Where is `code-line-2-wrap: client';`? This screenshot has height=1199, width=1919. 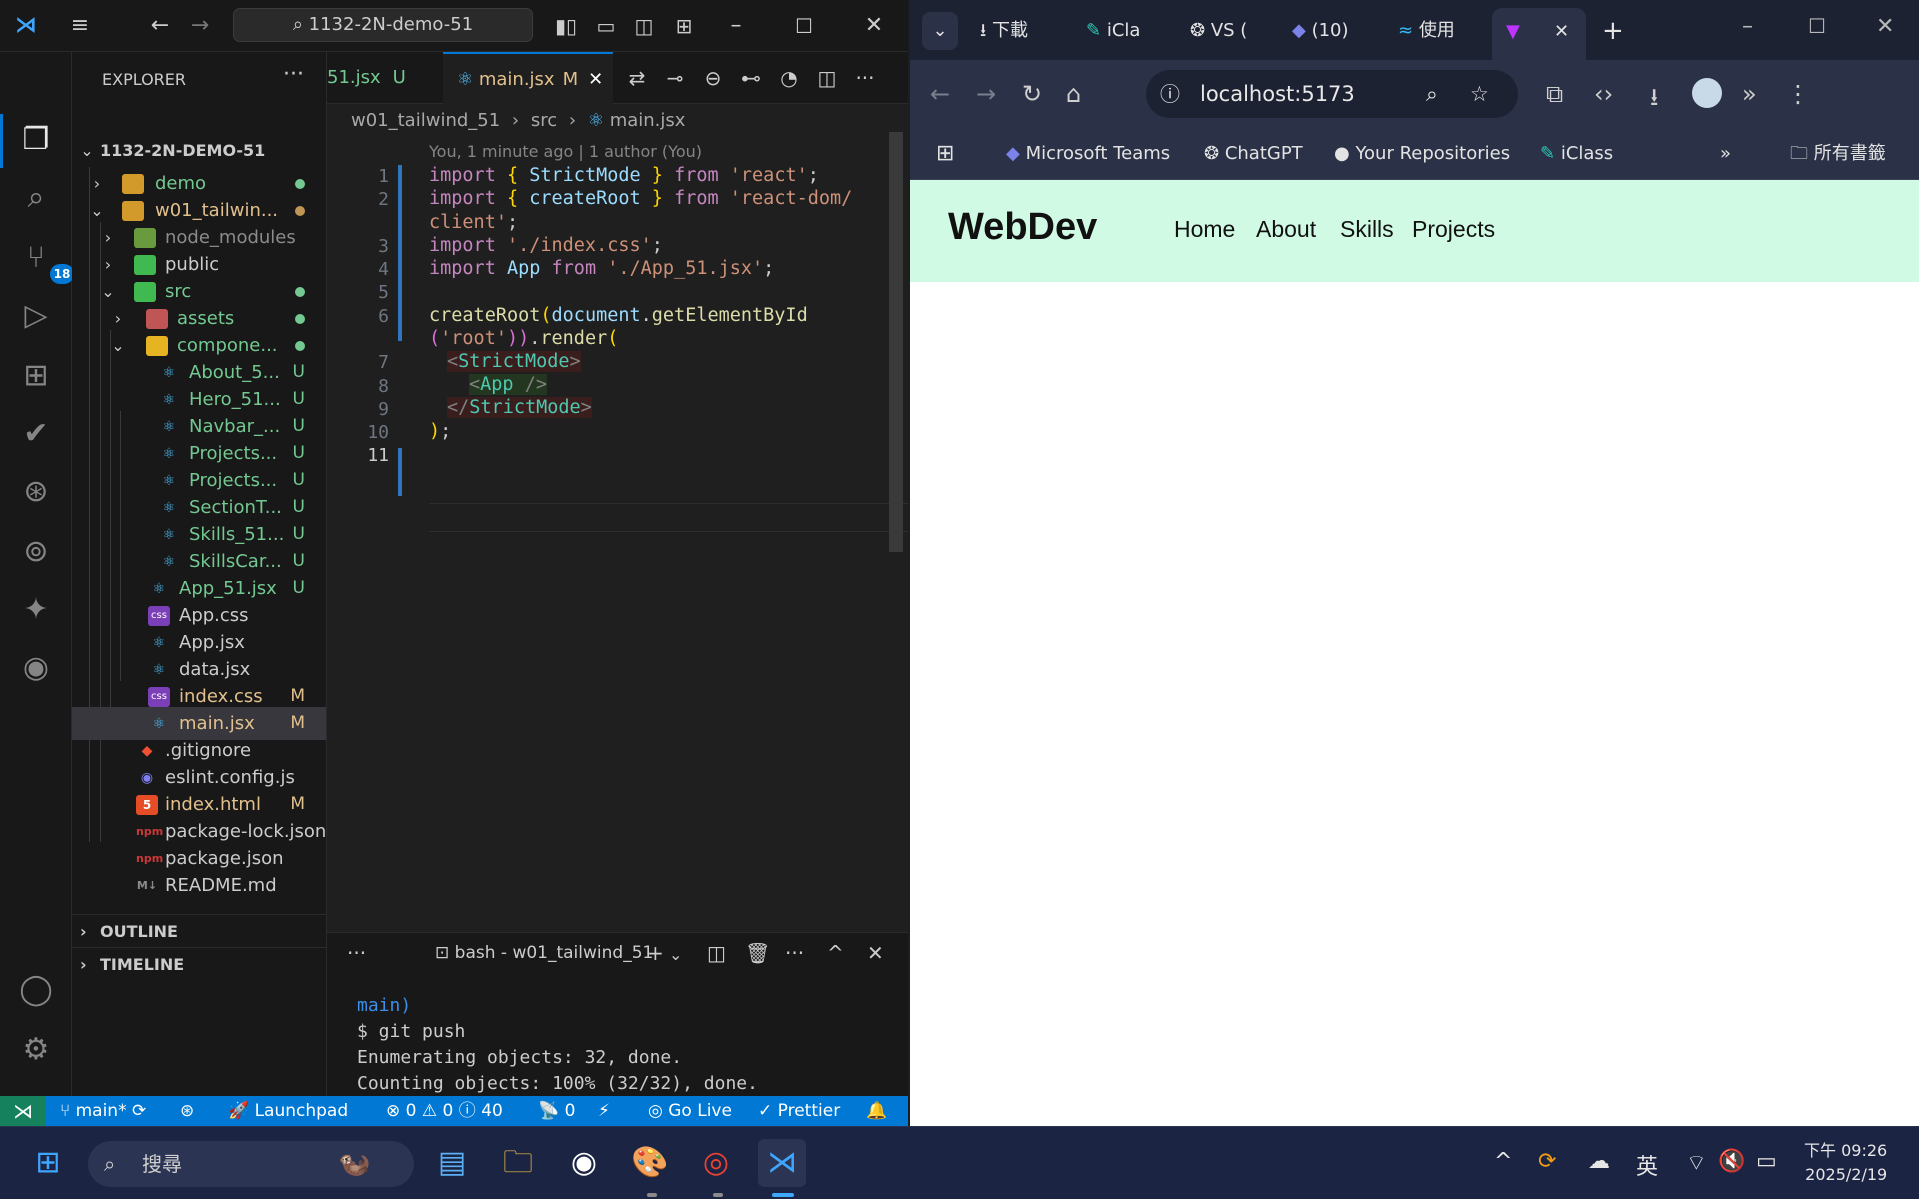
code-line-2-wrap: client'; is located at coordinates (473, 222).